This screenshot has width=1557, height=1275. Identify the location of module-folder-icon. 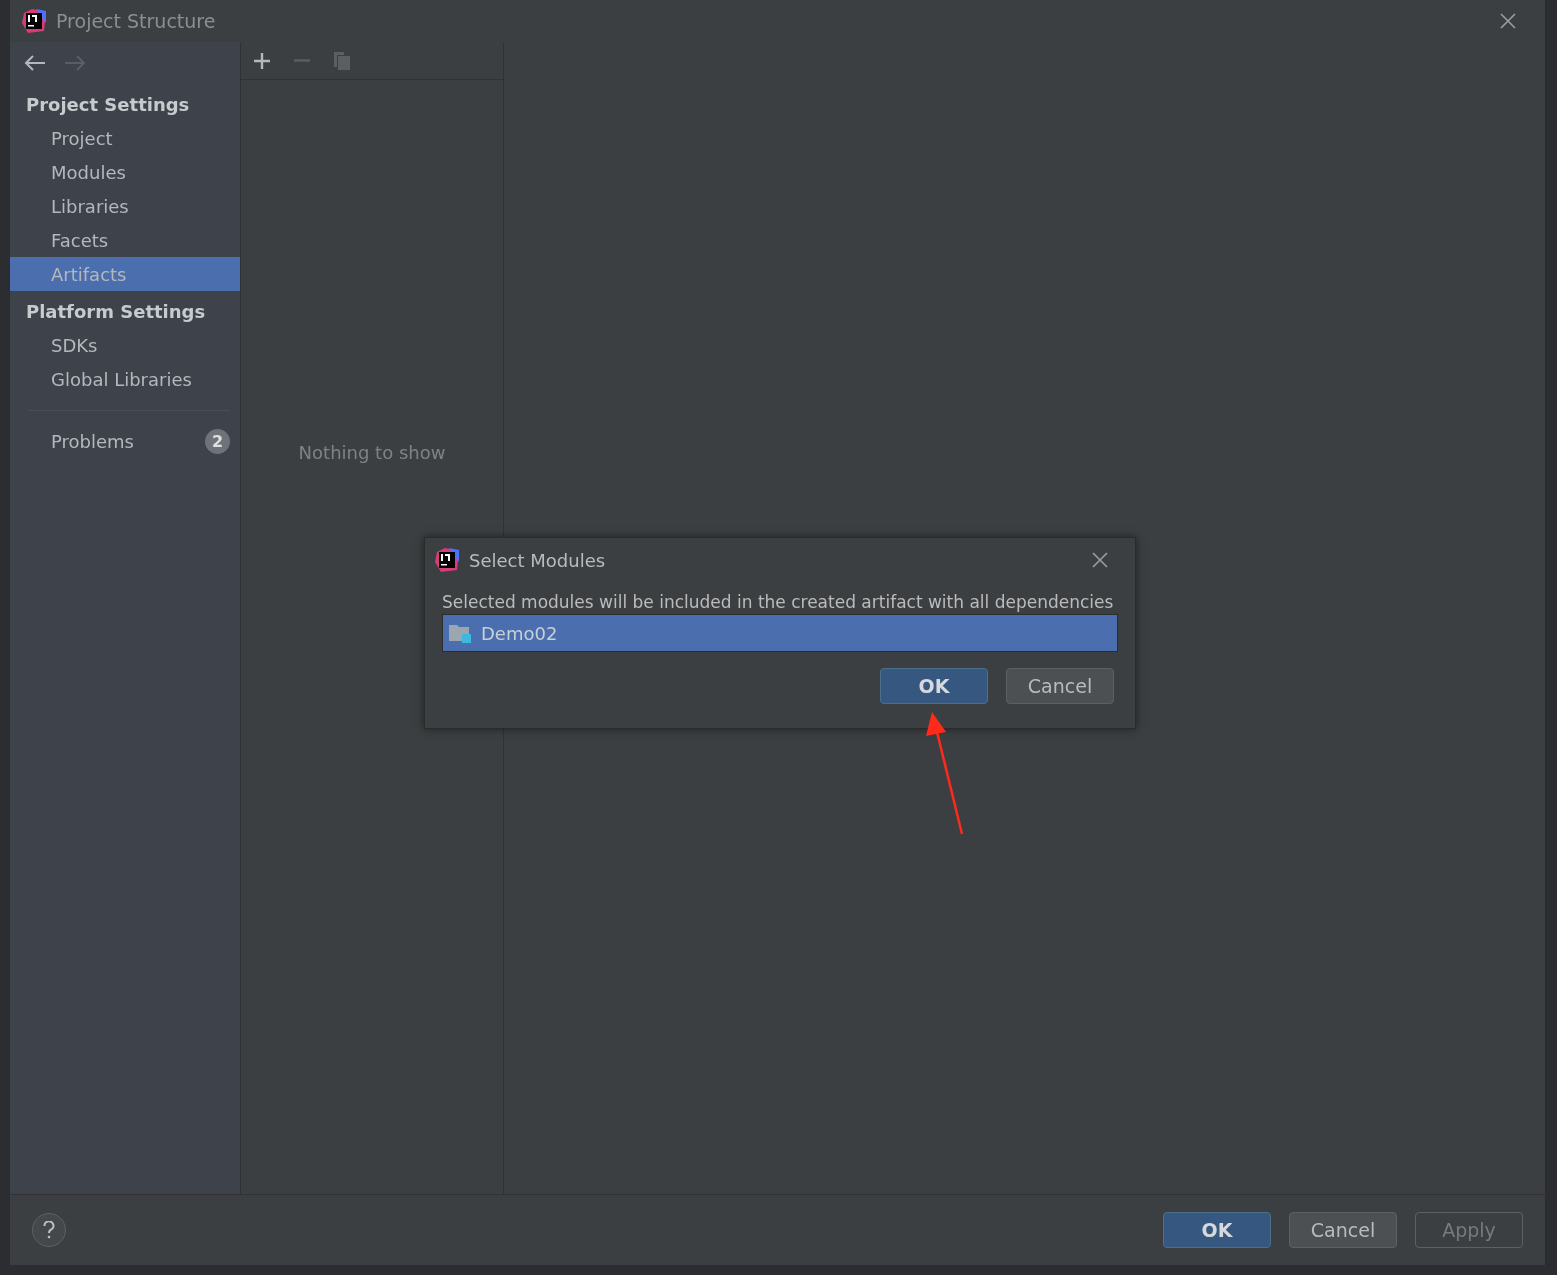
(461, 633).